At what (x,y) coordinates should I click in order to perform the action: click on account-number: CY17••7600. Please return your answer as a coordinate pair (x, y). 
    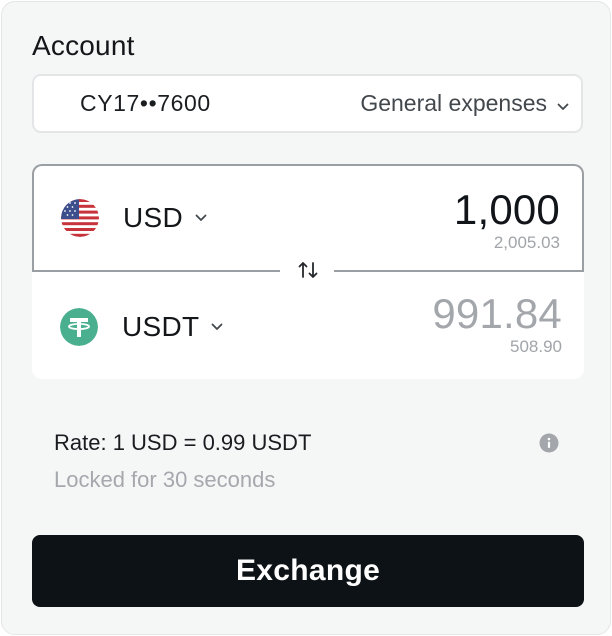
    Looking at the image, I should click on (145, 103).